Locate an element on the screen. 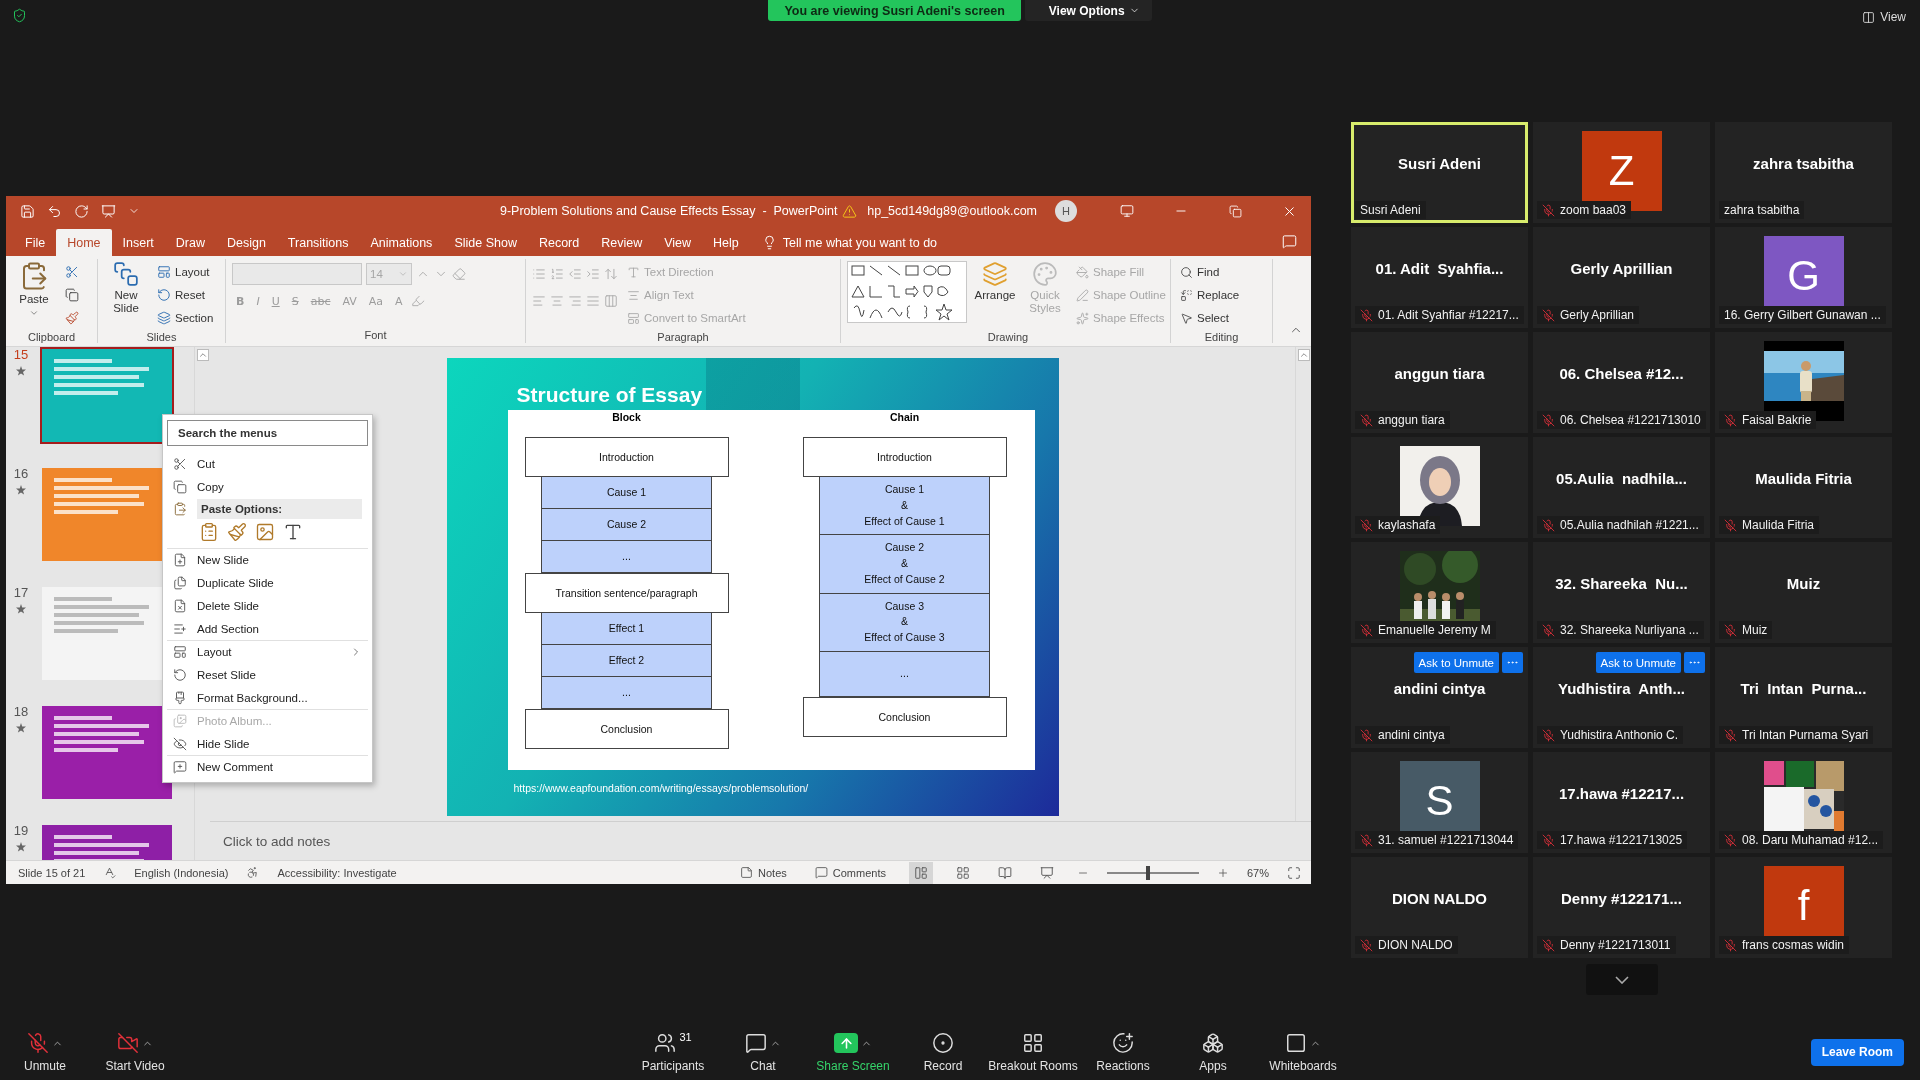 The image size is (1920, 1080). ribbon-button: Find is located at coordinates (1210, 272).